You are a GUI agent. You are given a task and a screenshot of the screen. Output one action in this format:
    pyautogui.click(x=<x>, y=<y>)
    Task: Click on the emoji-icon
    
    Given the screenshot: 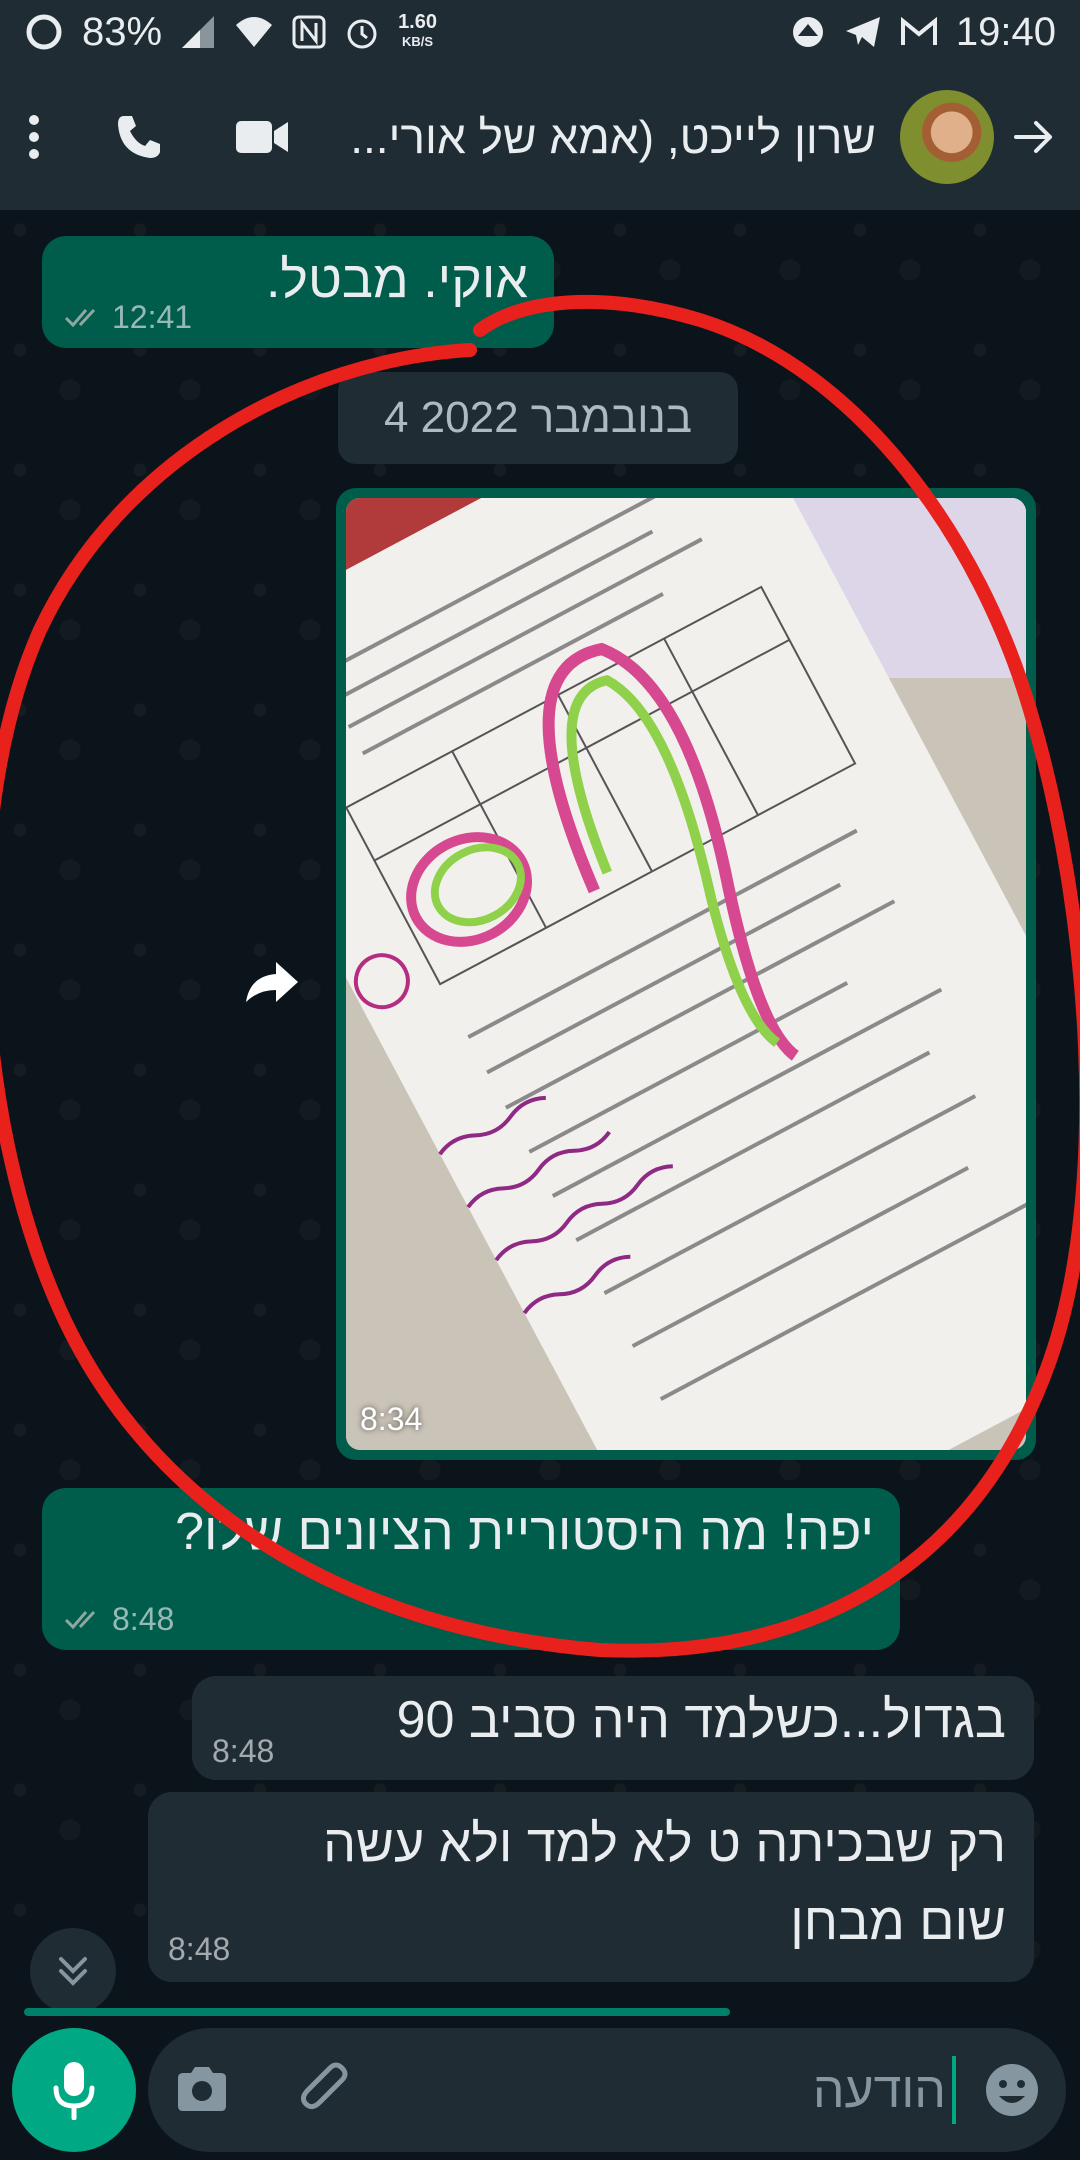 What is the action you would take?
    pyautogui.click(x=1012, y=2090)
    